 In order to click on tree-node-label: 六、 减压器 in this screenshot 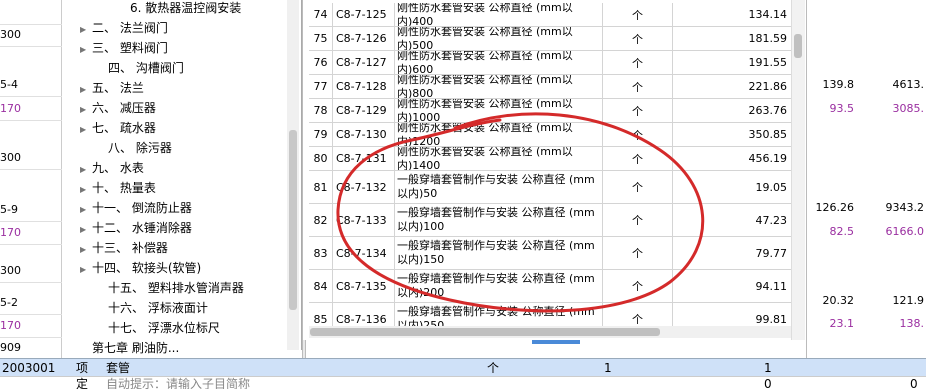, I will do `click(124, 108)`.